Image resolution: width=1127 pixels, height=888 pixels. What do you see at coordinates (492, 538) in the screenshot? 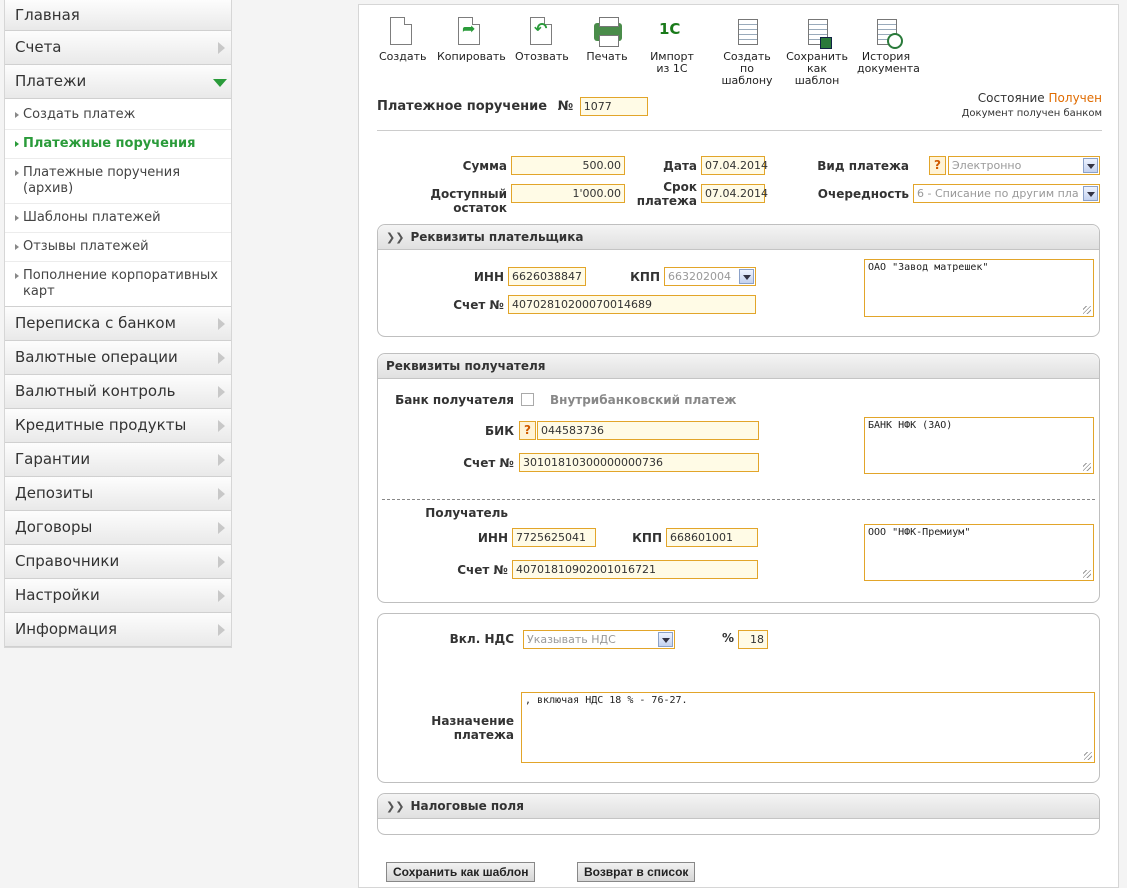
I see `payee-inn-label: ИНН` at bounding box center [492, 538].